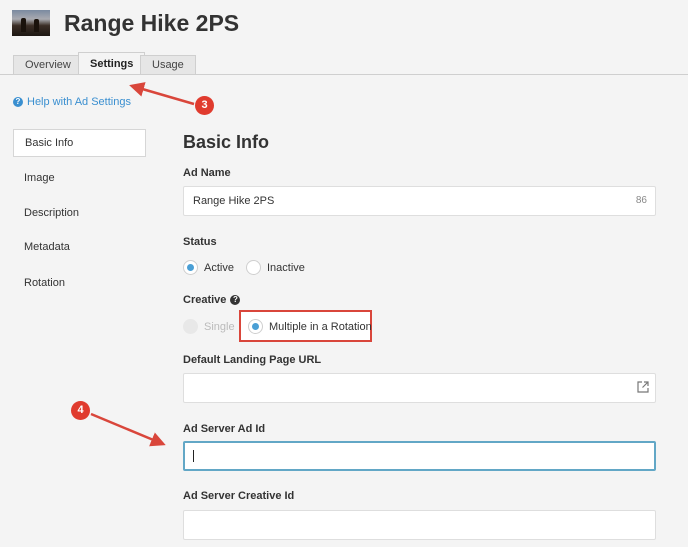 The height and width of the screenshot is (547, 688). What do you see at coordinates (224, 429) in the screenshot?
I see `ad-server-ad-id-label: Ad Server Ad Id` at bounding box center [224, 429].